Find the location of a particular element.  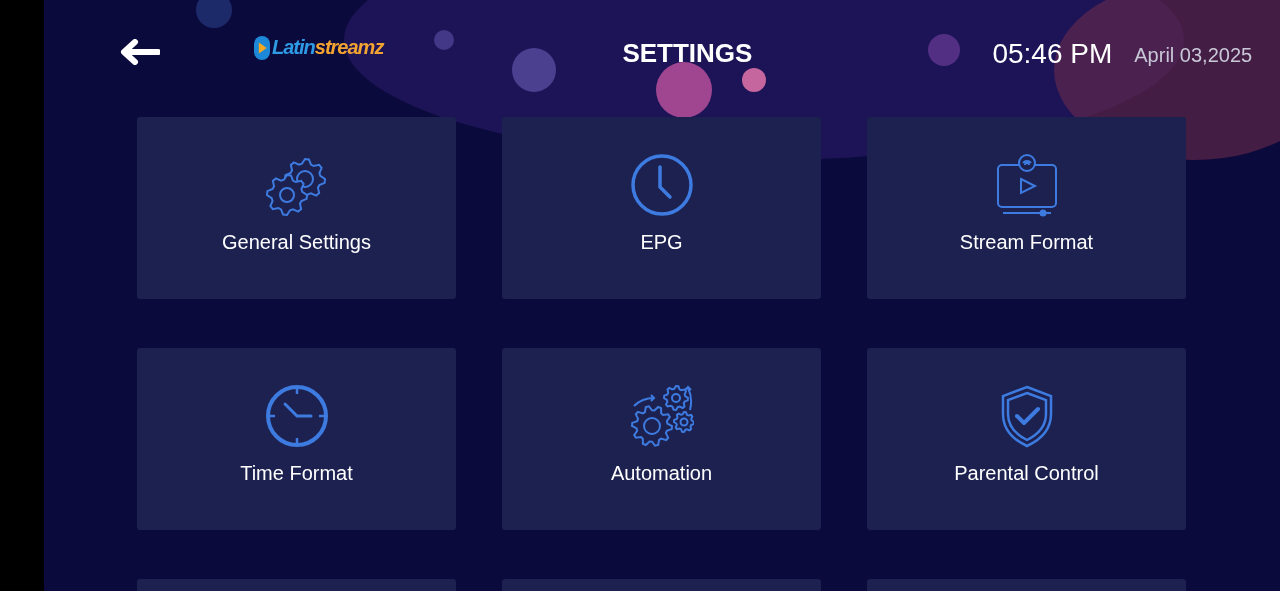

settings-tile: Parental Control is located at coordinates (1026, 439).